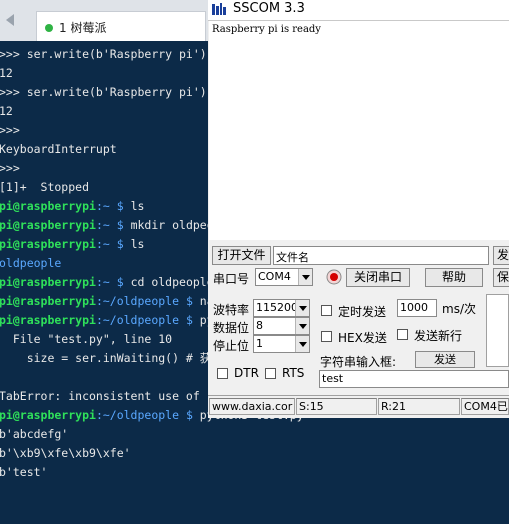  I want to click on rts-label: RTS, so click(293, 373).